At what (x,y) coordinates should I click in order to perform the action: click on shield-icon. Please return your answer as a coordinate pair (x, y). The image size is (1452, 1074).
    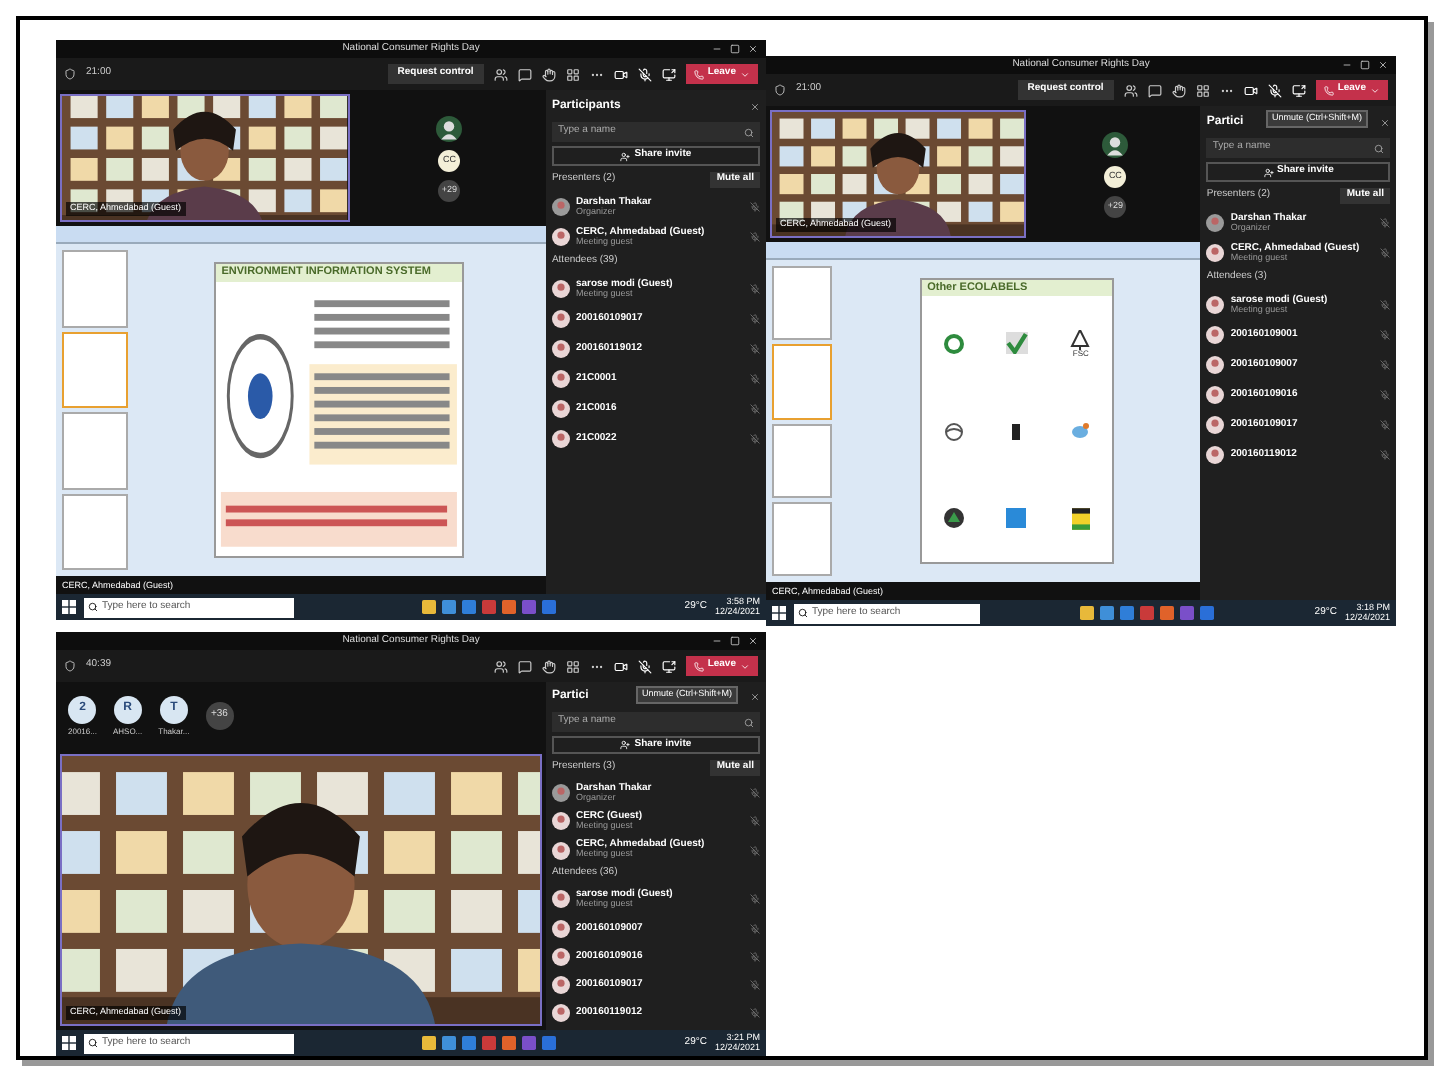
    Looking at the image, I should click on (780, 90).